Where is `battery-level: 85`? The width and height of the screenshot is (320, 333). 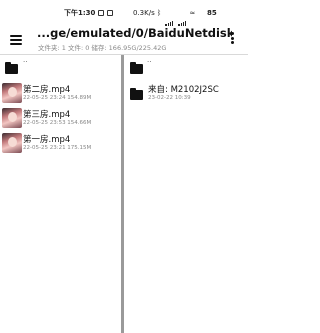 battery-level: 85 is located at coordinates (212, 13).